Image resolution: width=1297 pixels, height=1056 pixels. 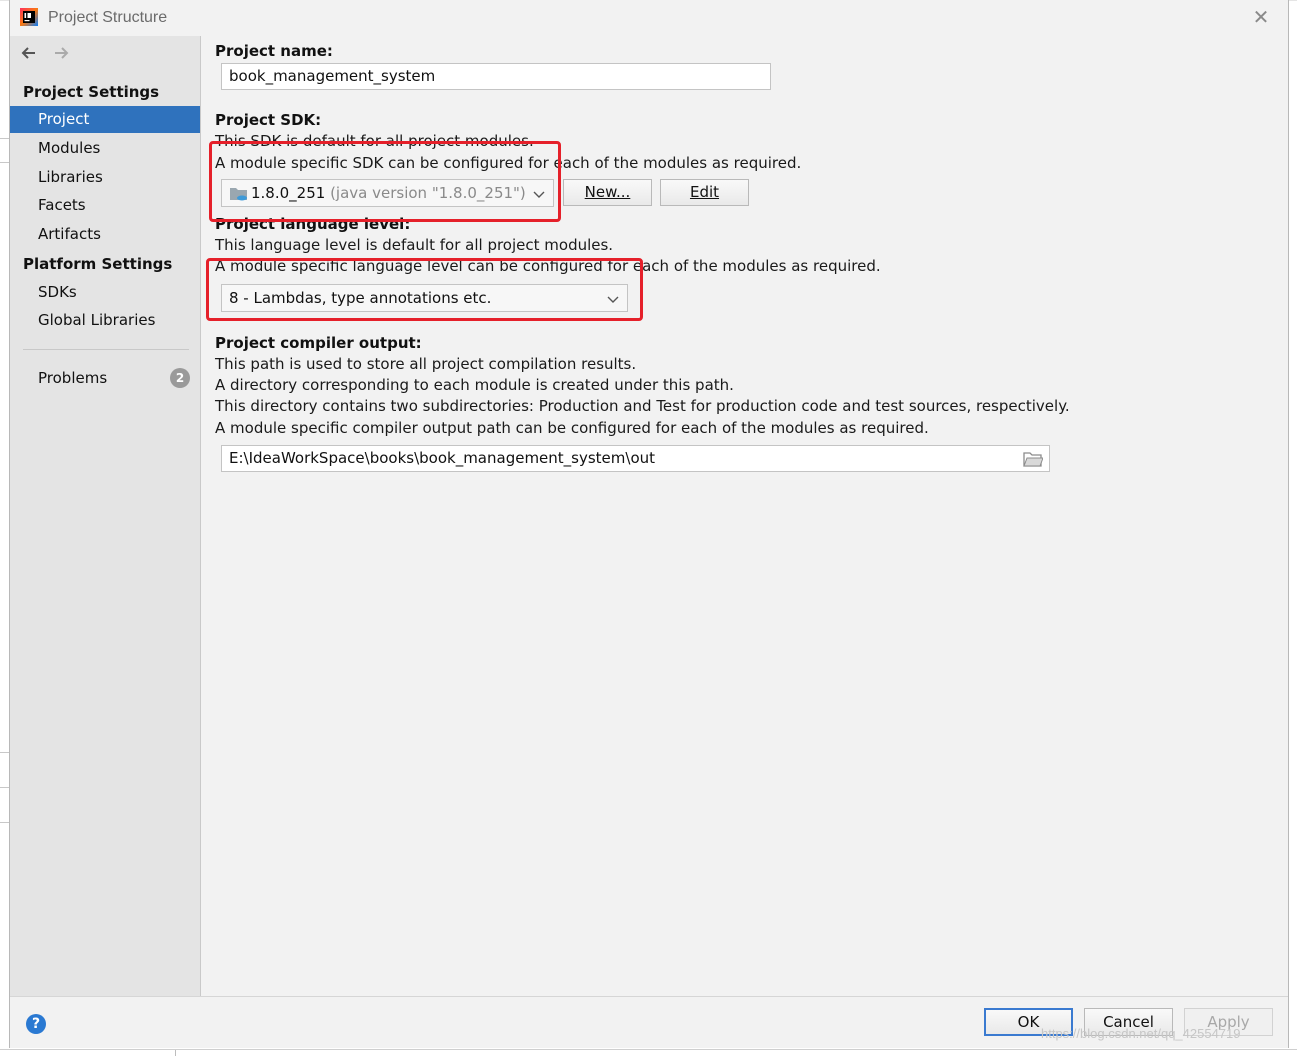 What do you see at coordinates (649, 18) in the screenshot?
I see `title-bar: Project Structure ✕` at bounding box center [649, 18].